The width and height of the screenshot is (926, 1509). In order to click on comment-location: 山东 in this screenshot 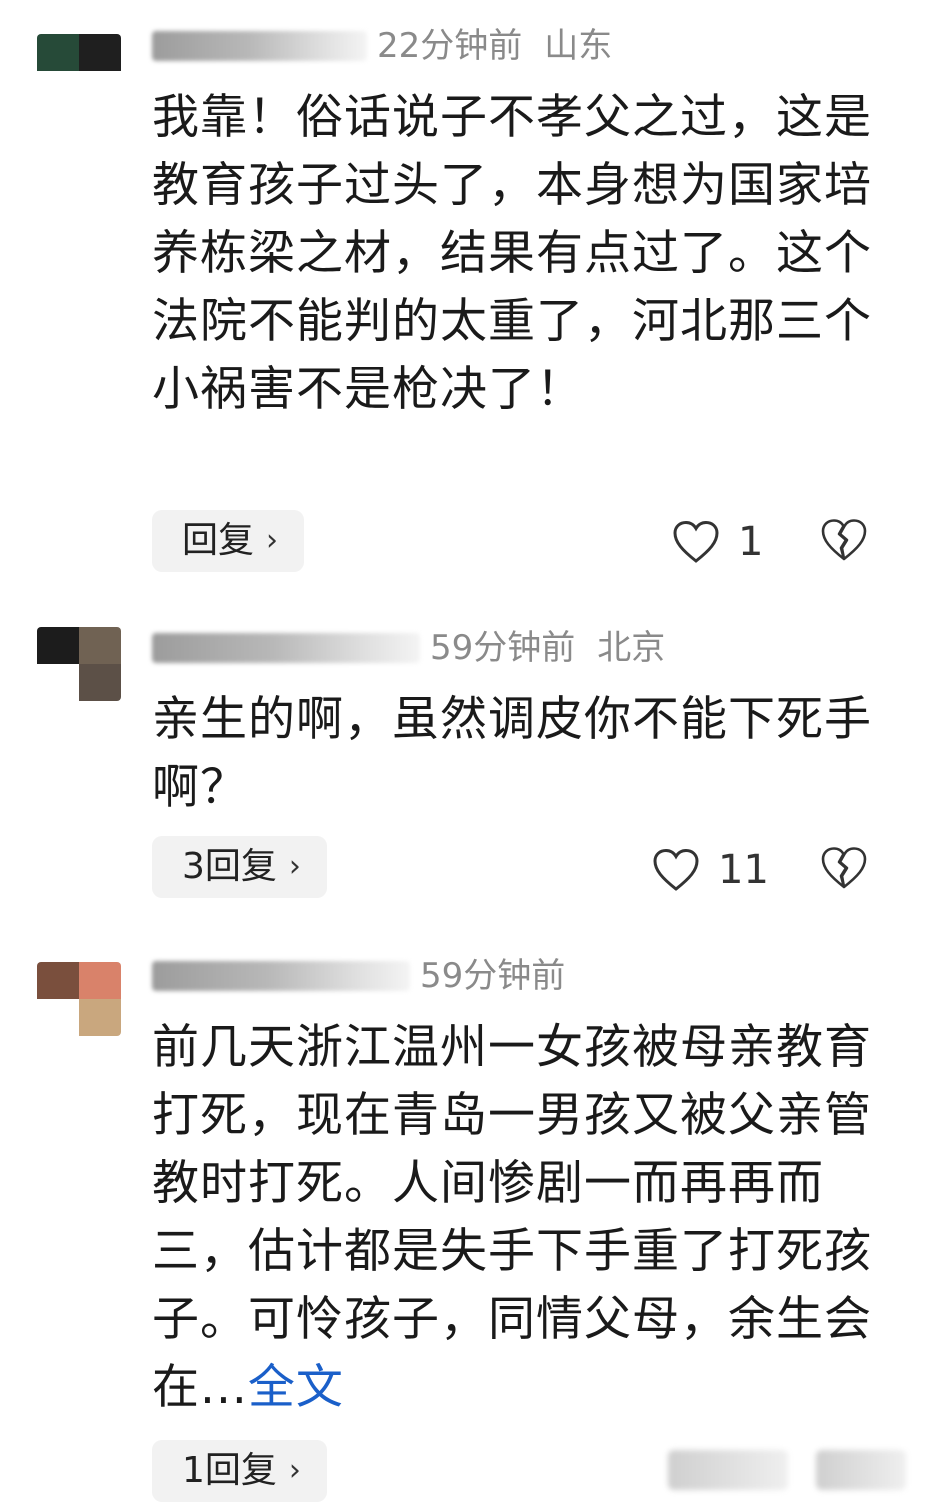, I will do `click(578, 46)`.